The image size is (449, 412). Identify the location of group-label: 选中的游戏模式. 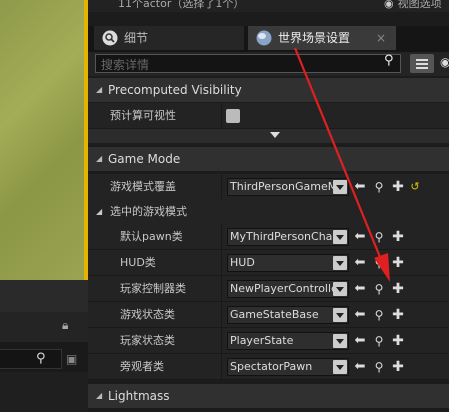
(148, 211).